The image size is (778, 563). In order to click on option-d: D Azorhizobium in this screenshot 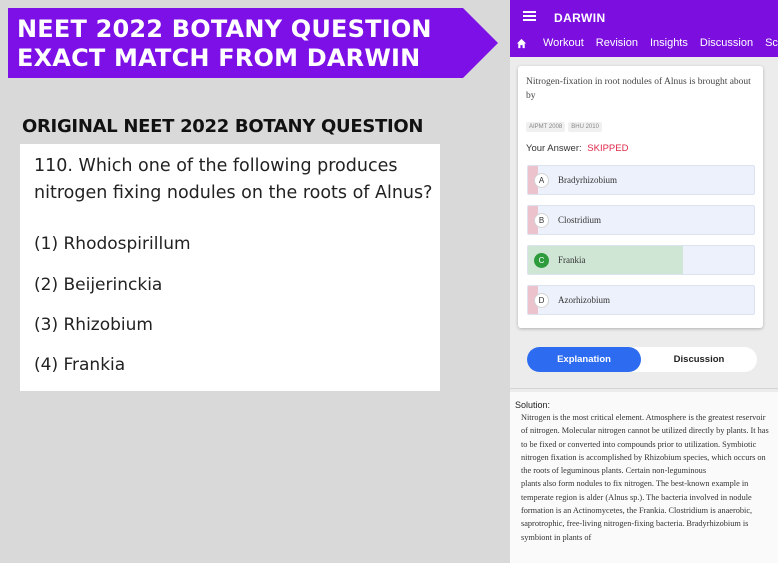, I will do `click(641, 300)`.